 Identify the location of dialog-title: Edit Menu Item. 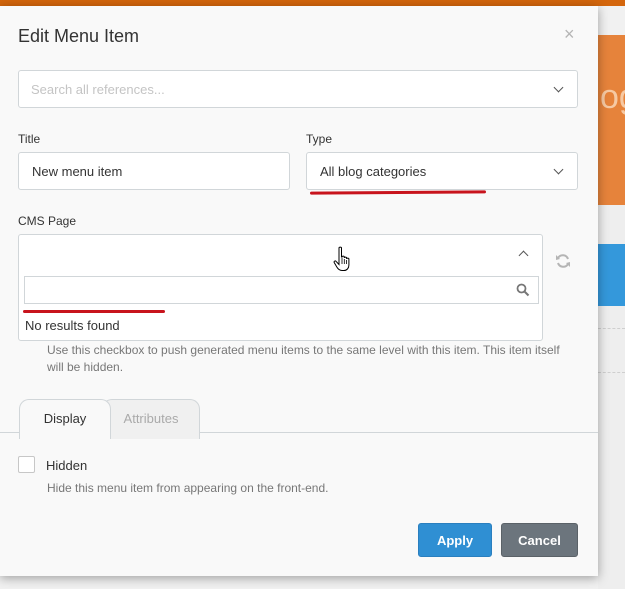
(79, 36).